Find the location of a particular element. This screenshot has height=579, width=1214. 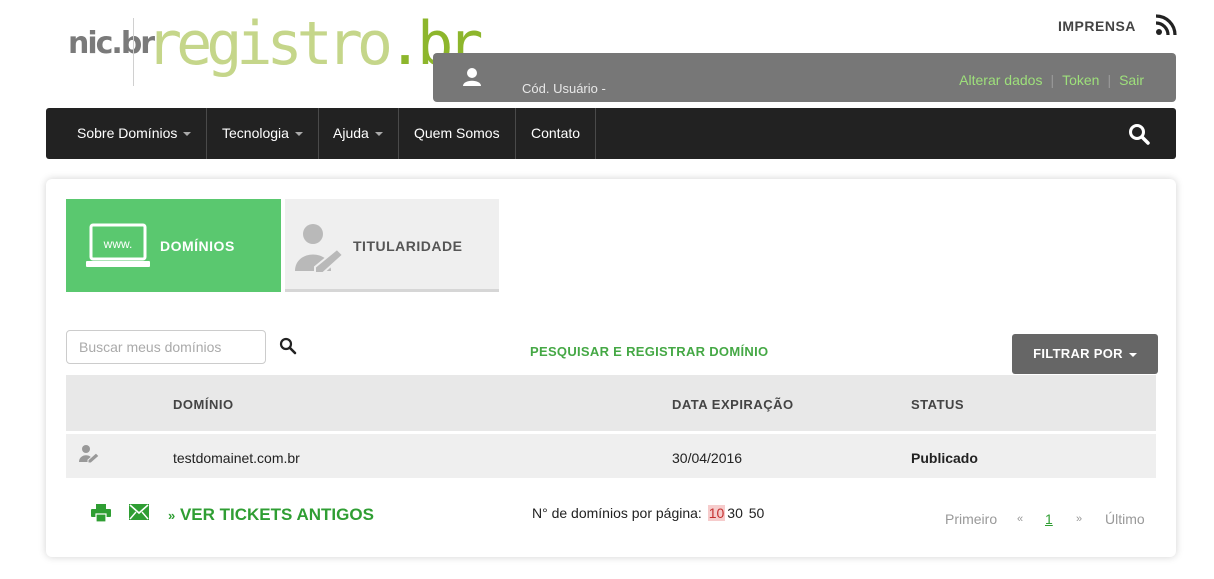

token-link: Token is located at coordinates (1080, 80).